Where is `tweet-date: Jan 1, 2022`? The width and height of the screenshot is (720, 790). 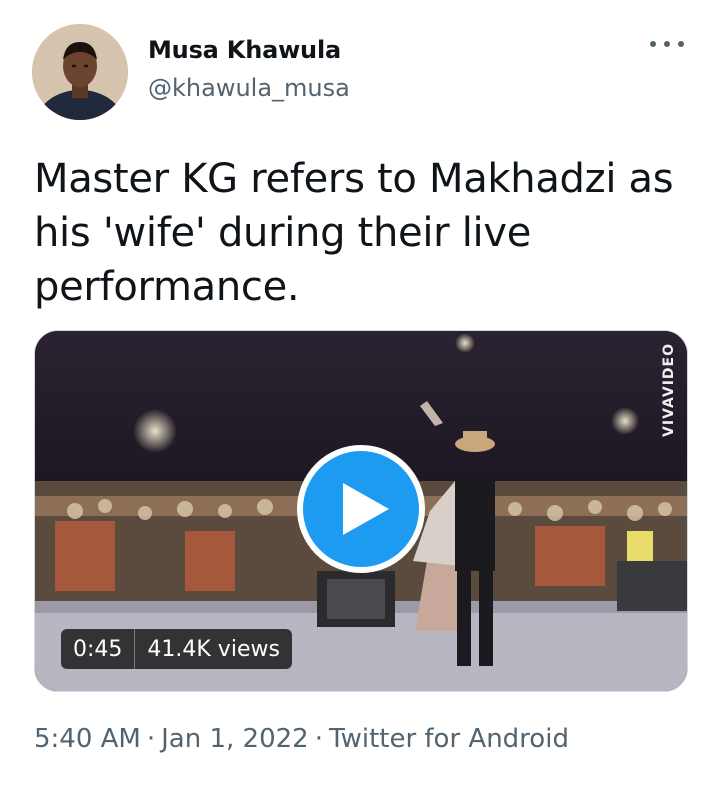 tweet-date: Jan 1, 2022 is located at coordinates (235, 739).